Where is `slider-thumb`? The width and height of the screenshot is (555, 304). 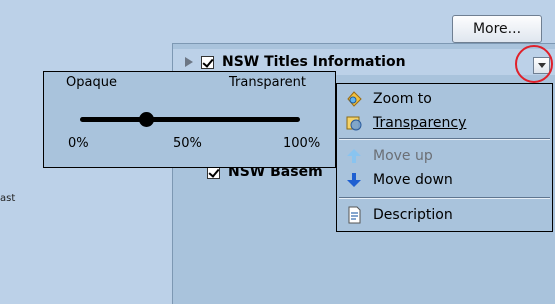 slider-thumb is located at coordinates (146, 119).